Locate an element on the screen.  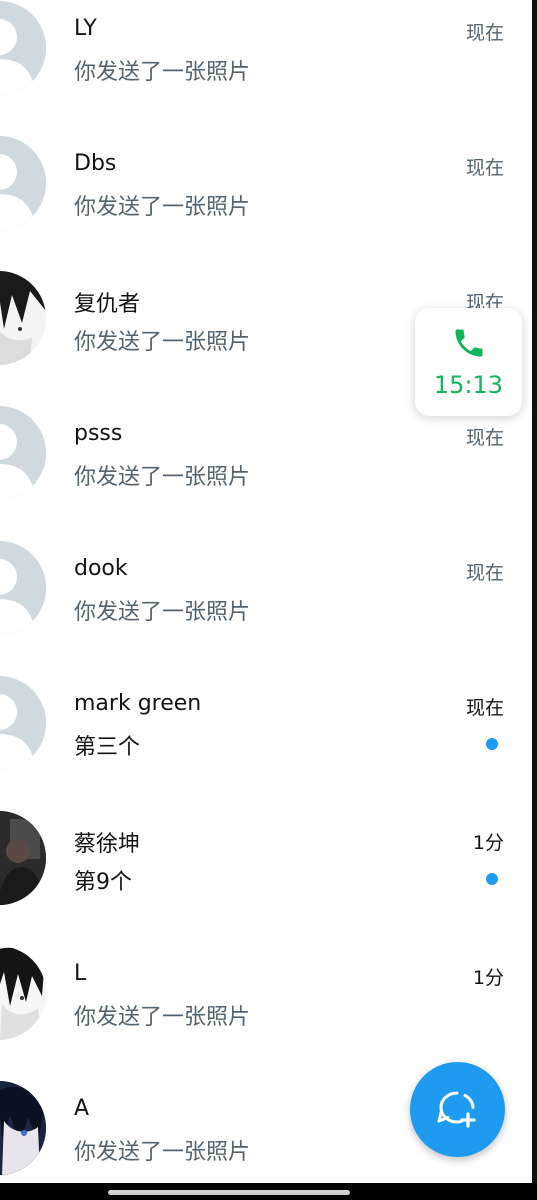
conversation-item: LY 你发送了一张照片 现在 is located at coordinates (266, 67).